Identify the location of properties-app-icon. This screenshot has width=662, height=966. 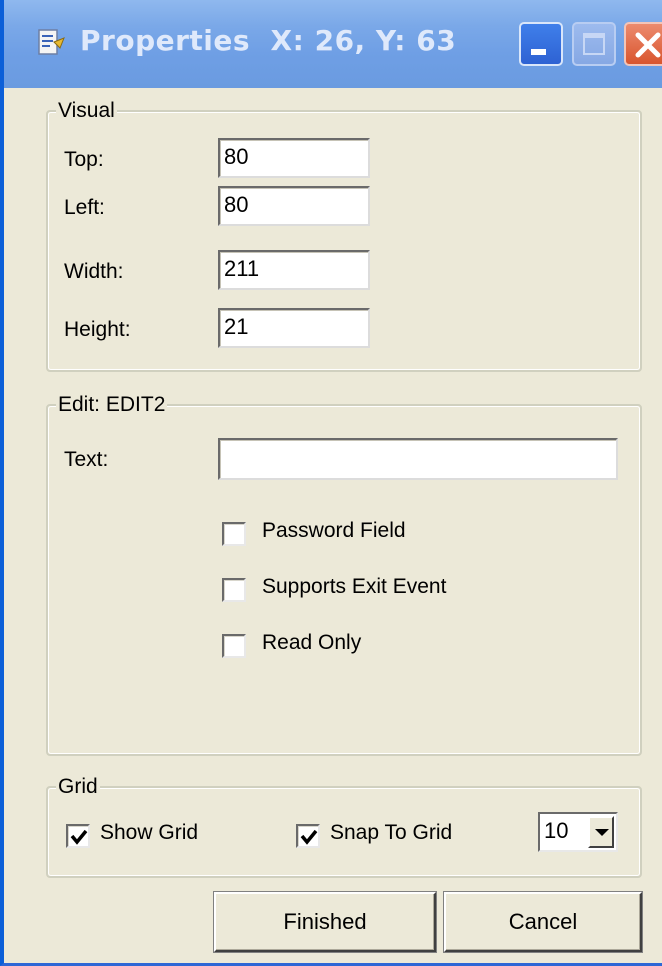
(51, 43).